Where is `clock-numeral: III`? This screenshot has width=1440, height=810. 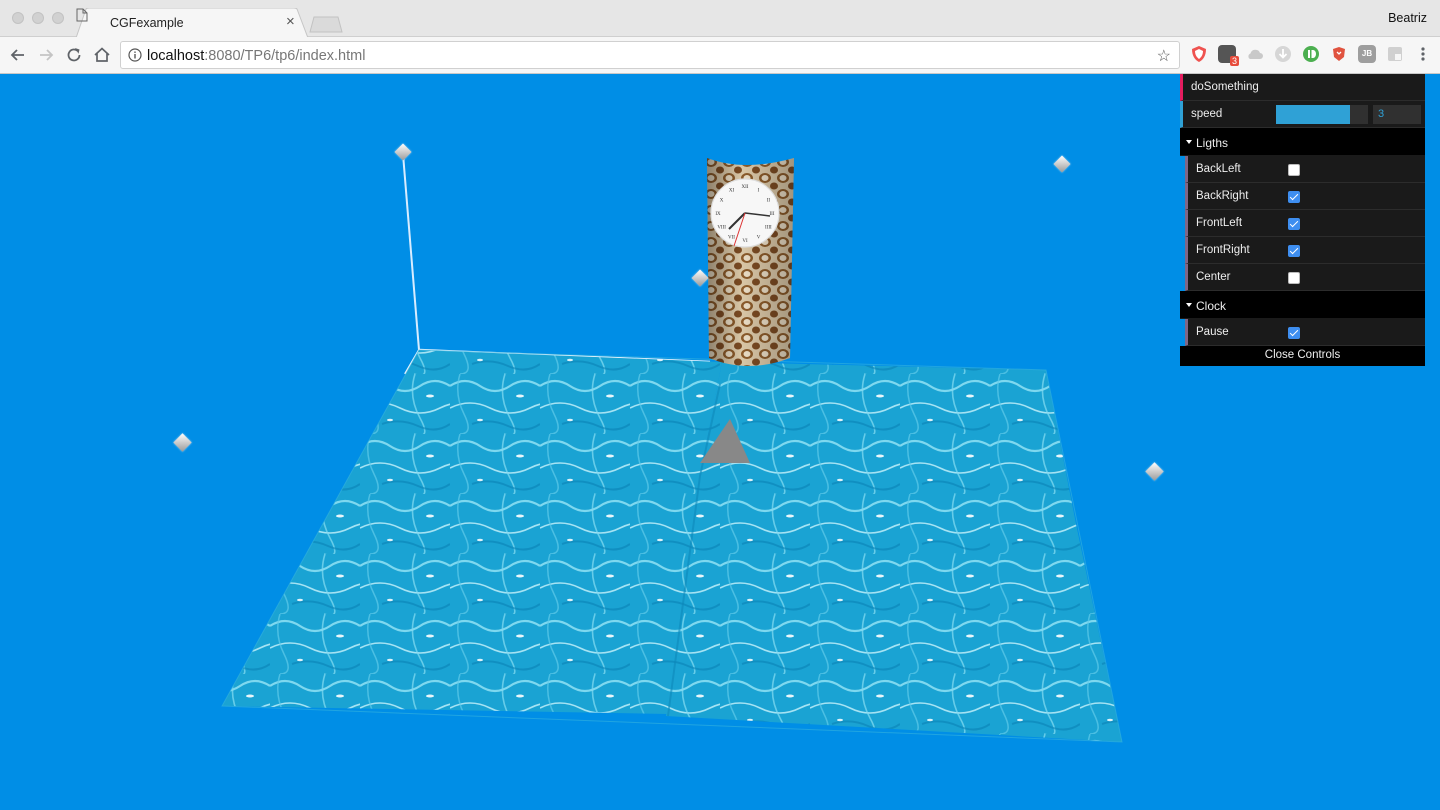 clock-numeral: III is located at coordinates (772, 214).